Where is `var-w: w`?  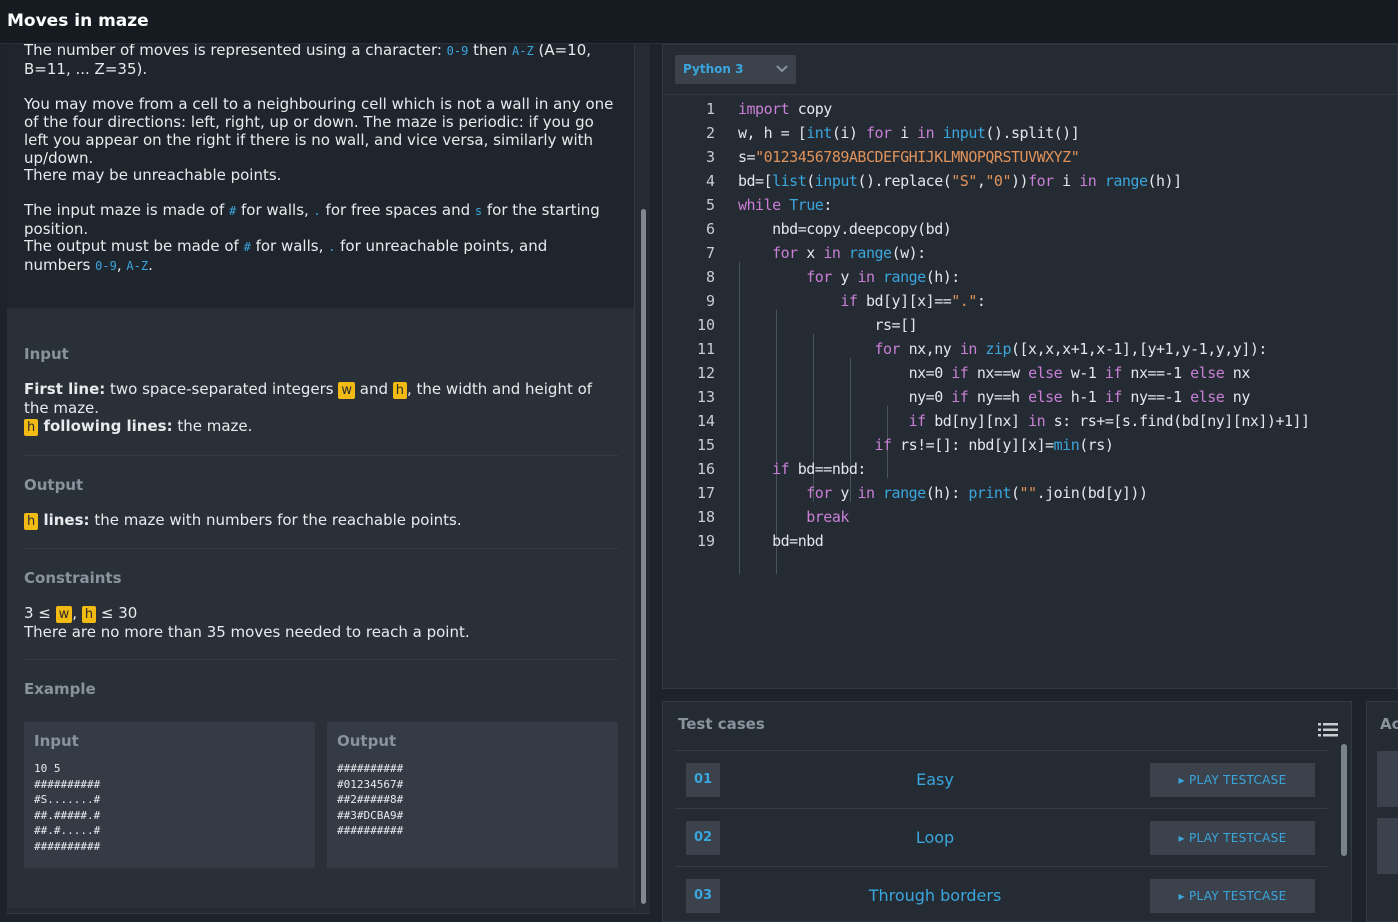
var-w: w is located at coordinates (346, 390).